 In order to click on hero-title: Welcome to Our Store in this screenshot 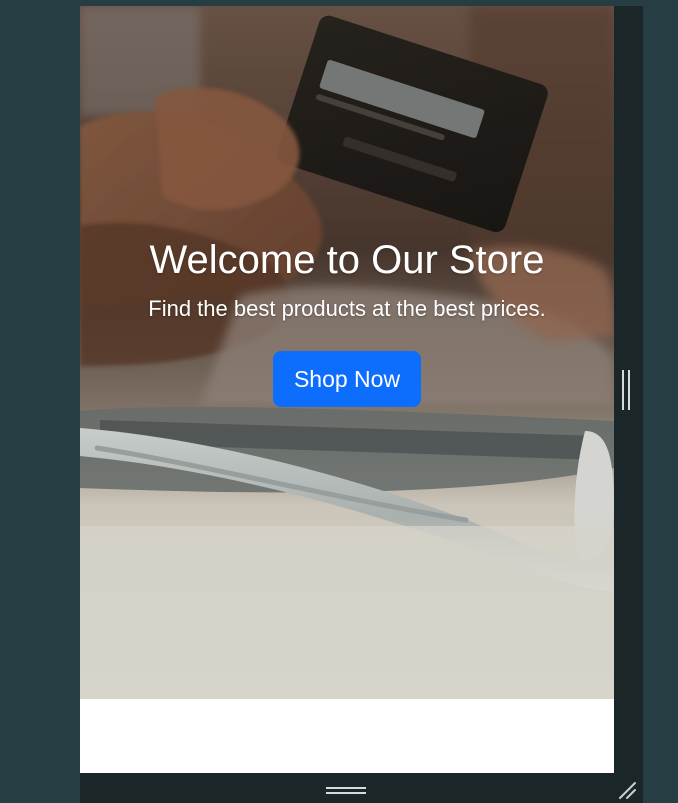, I will do `click(347, 260)`.